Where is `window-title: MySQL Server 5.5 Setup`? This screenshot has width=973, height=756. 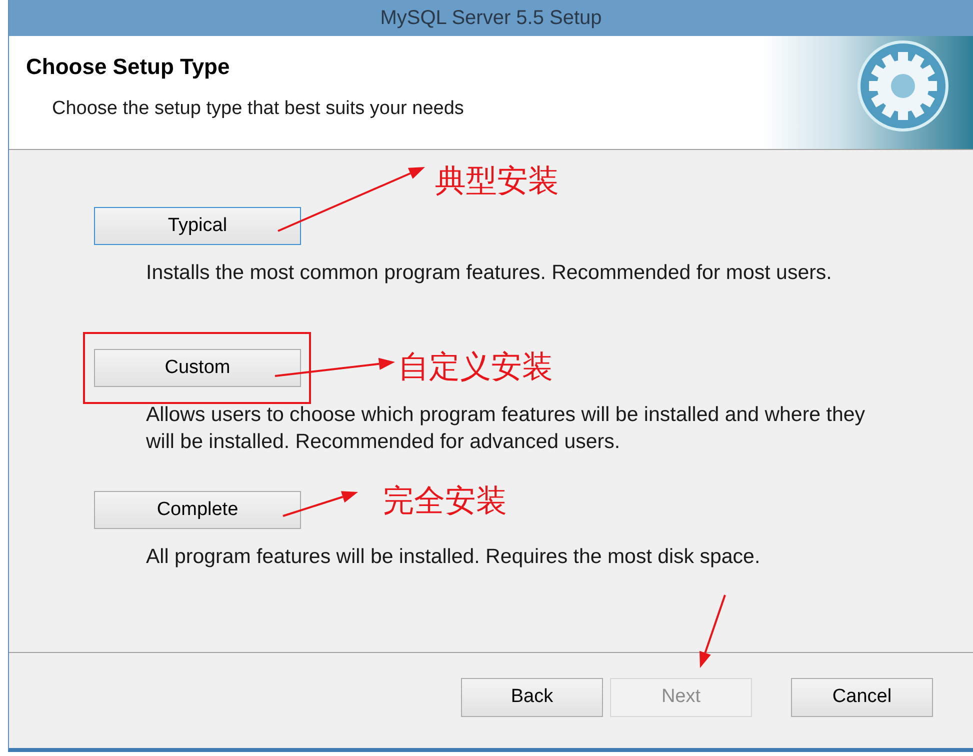
window-title: MySQL Server 5.5 Setup is located at coordinates (491, 18).